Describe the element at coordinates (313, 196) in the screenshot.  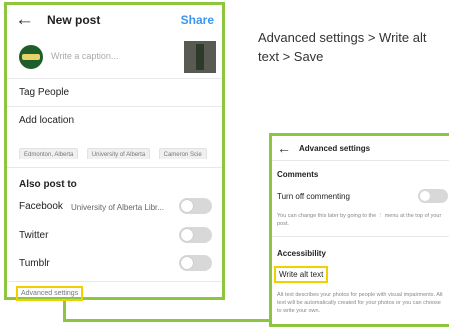
I see `turn-off-commenting-label: Turn off commenting` at that location.